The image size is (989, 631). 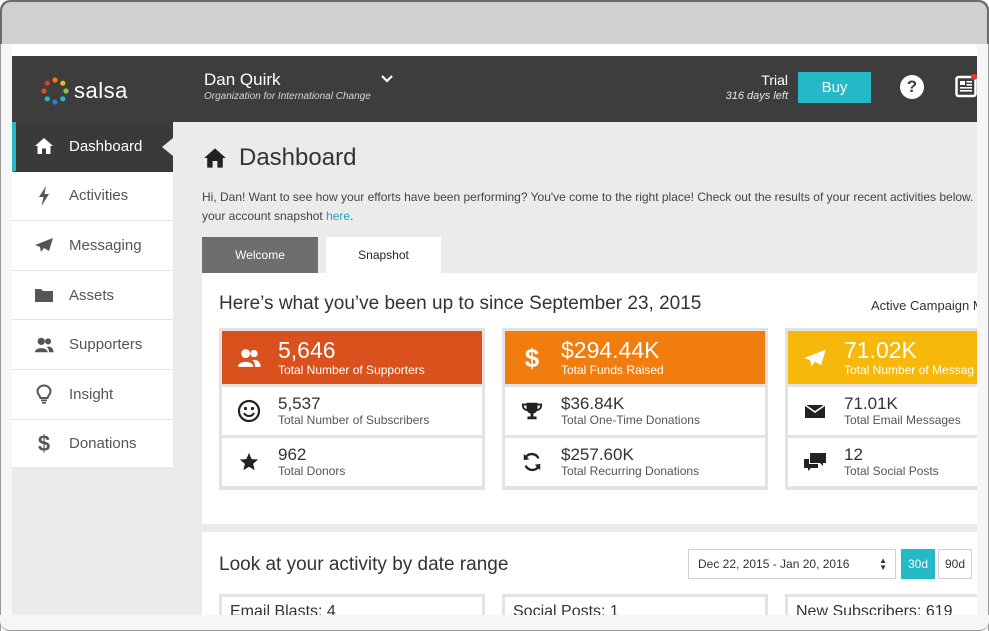 I want to click on range-90d-button: 90d, so click(x=955, y=564).